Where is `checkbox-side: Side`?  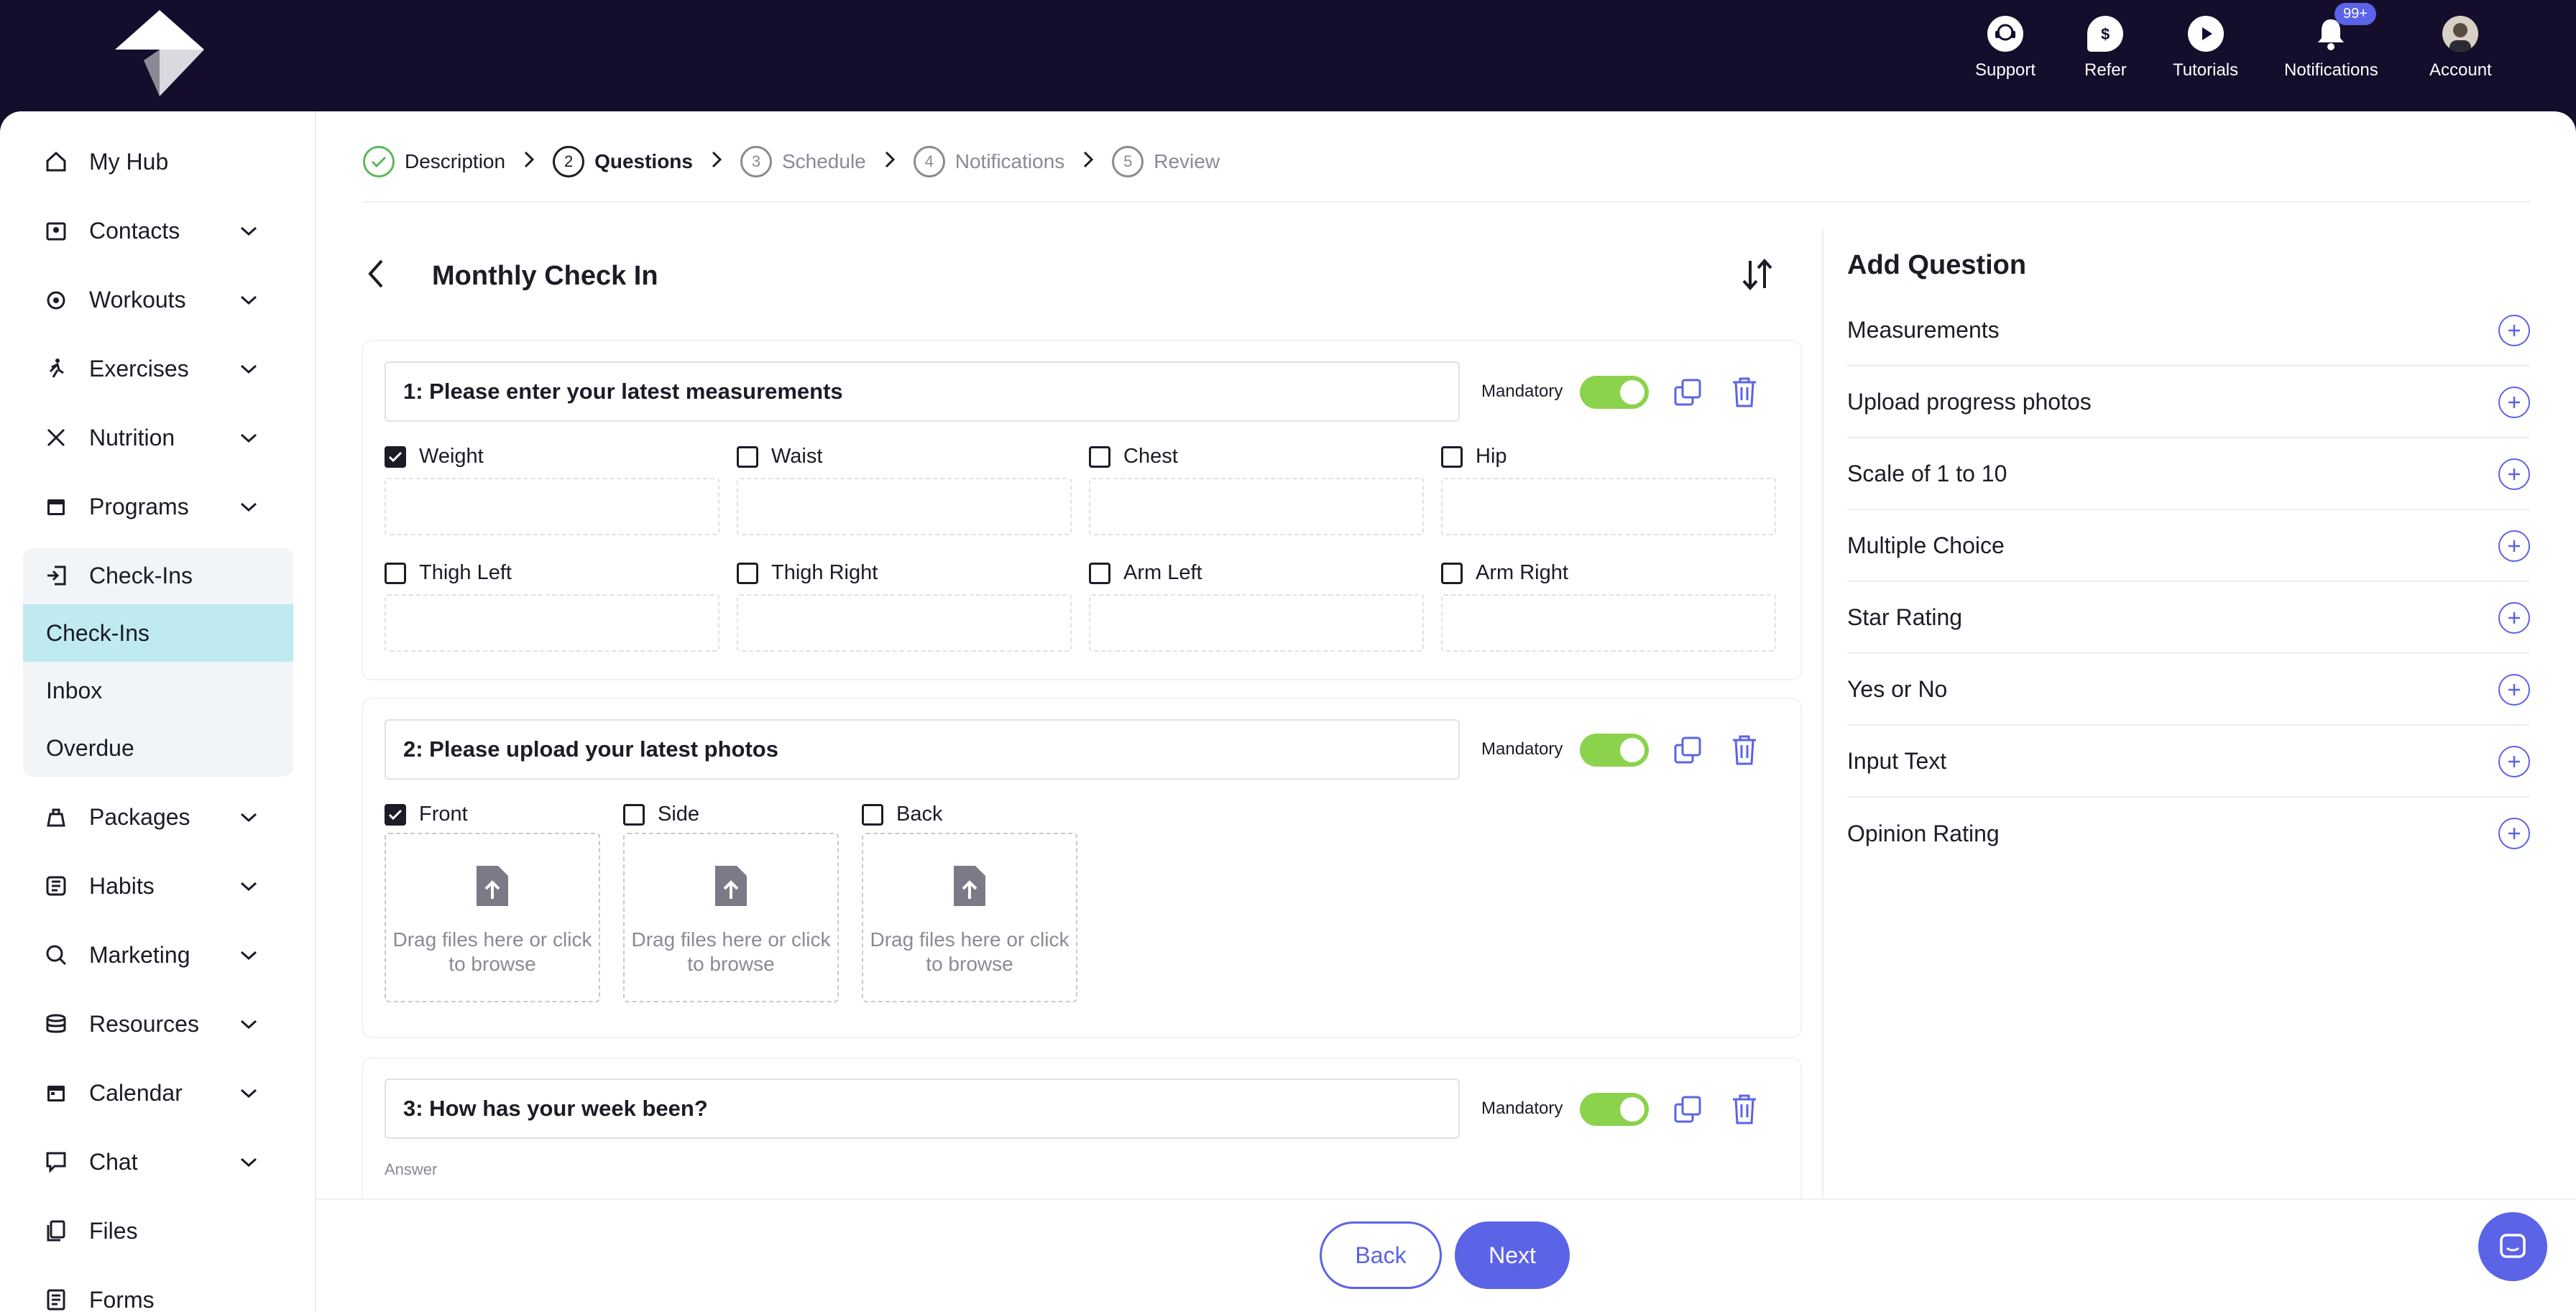
checkbox-side: Side is located at coordinates (661, 814).